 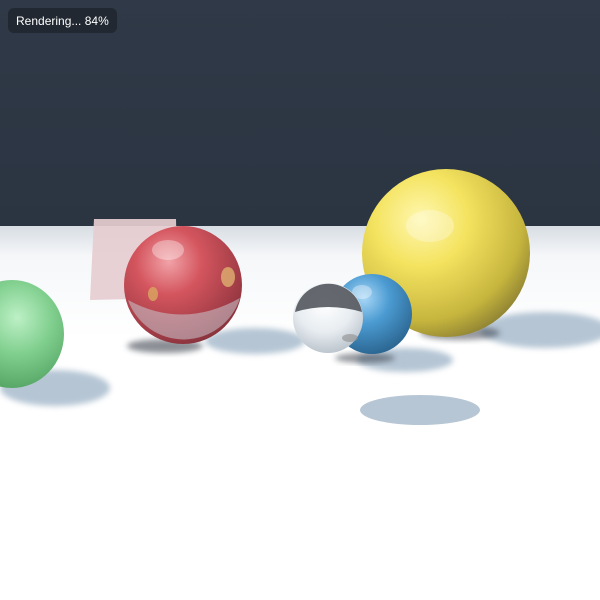 I want to click on red-sphere-highlight, so click(x=168, y=250).